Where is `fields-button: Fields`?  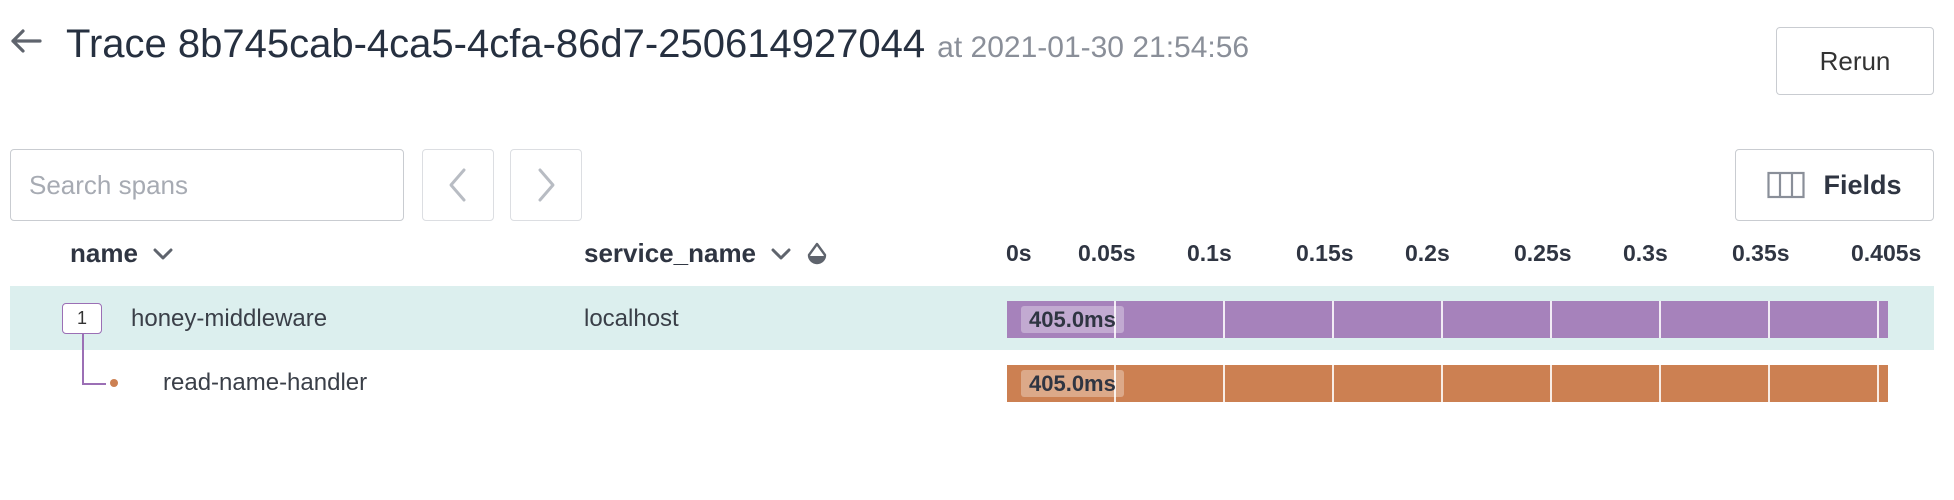 fields-button: Fields is located at coordinates (1834, 185).